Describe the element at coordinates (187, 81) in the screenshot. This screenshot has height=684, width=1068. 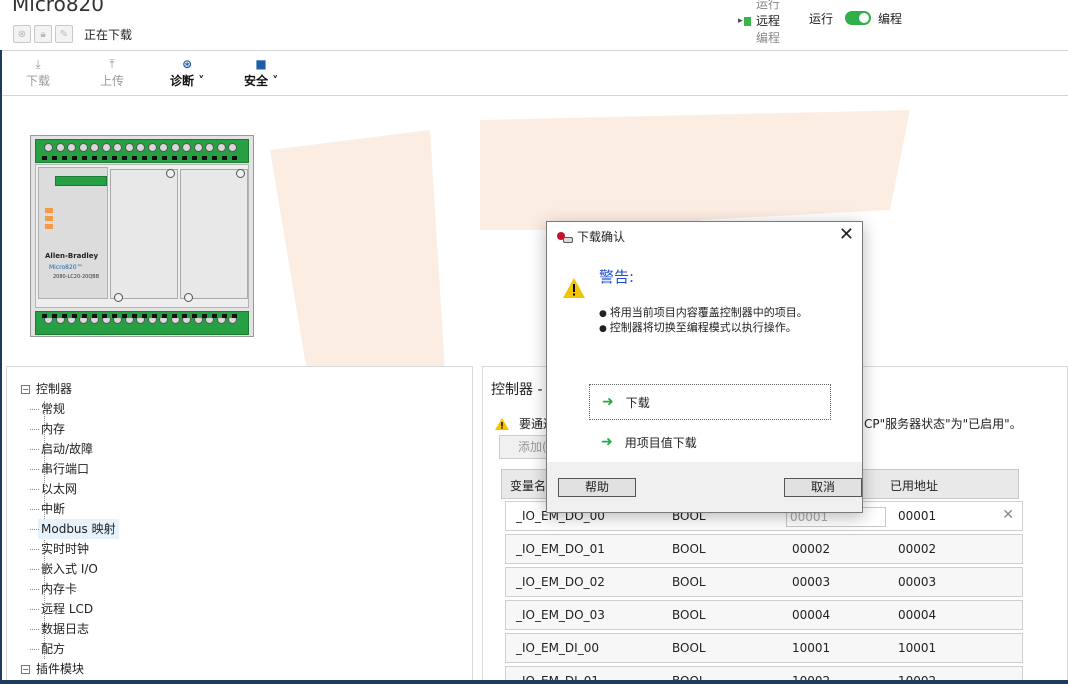
I see `diagnose-label: 诊断 ˅` at that location.